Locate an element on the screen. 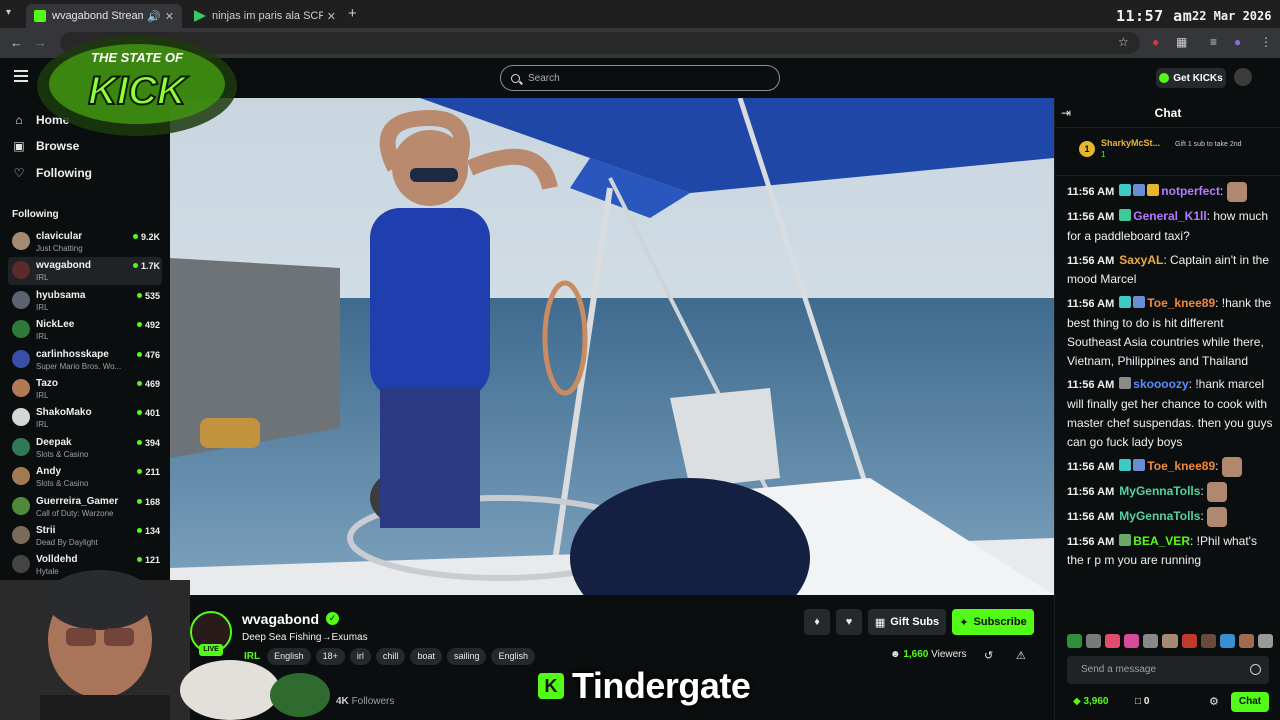 The width and height of the screenshot is (1280, 720). channel-name: Strii is located at coordinates (46, 530).